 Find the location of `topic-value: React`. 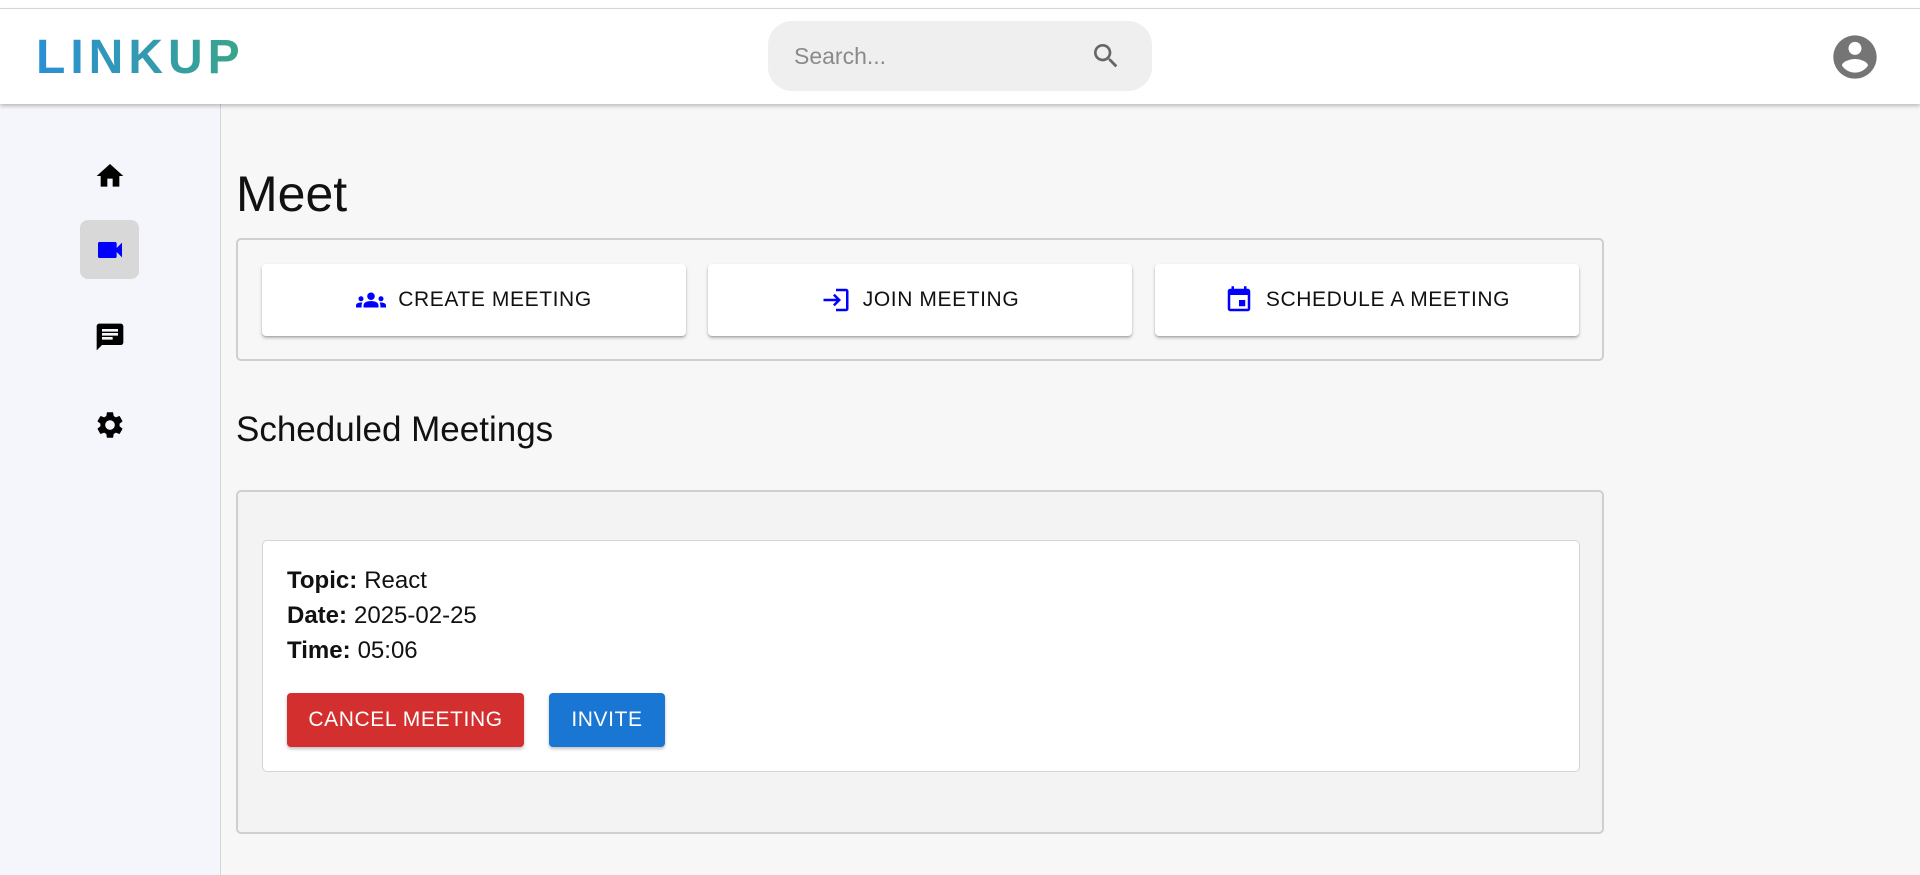

topic-value: React is located at coordinates (395, 580).